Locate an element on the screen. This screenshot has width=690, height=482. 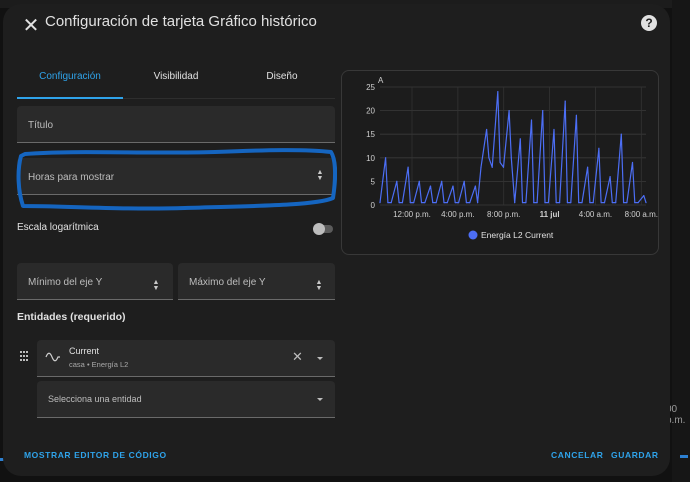
entity-name: Current is located at coordinates (84, 351).